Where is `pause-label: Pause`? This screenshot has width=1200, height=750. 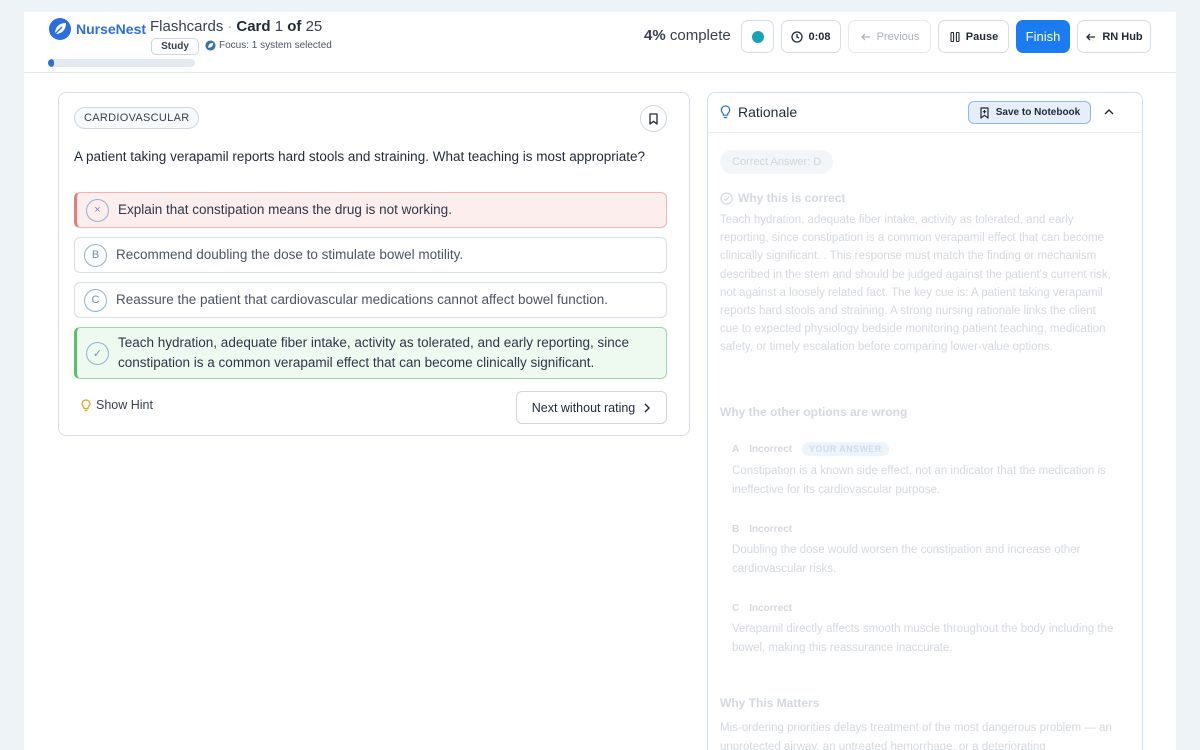
pause-label: Pause is located at coordinates (982, 36).